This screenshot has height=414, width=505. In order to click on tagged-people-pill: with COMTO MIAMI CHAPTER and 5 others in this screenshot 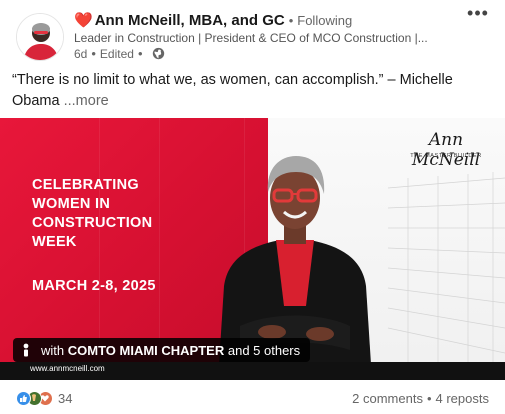, I will do `click(162, 350)`.